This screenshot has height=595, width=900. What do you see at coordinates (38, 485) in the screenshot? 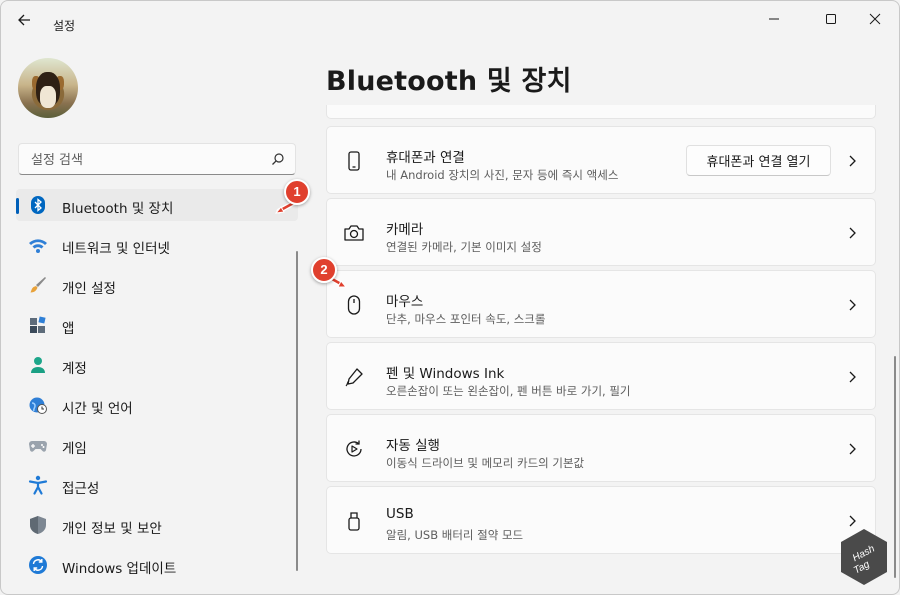
I see `accessibility-icon` at bounding box center [38, 485].